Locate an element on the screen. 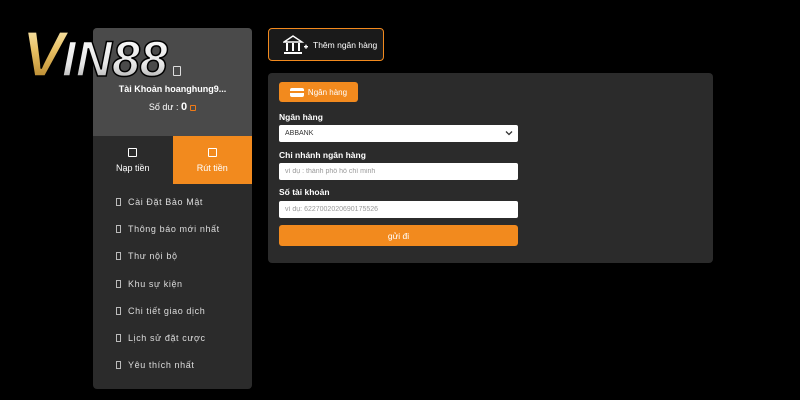  branch-label: Chi nhánh ngân hàng is located at coordinates (322, 155).